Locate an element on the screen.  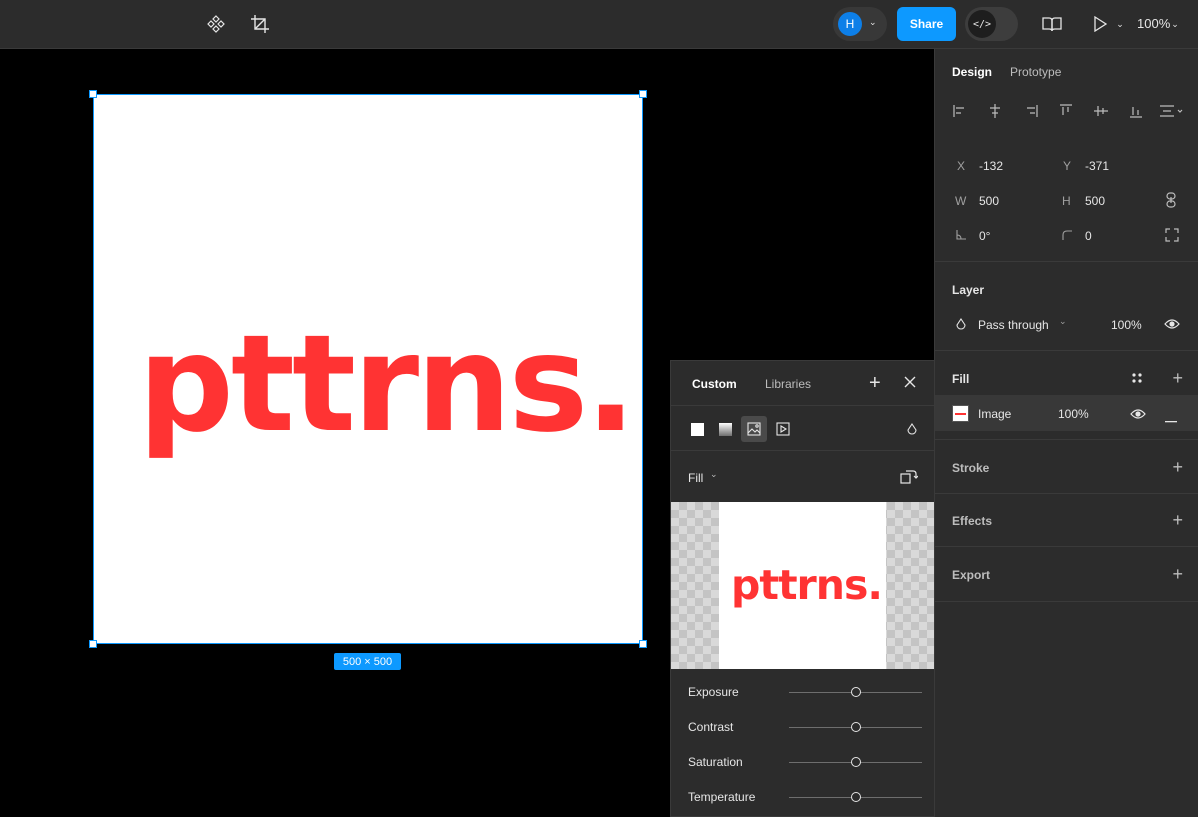
close-icon is located at coordinates (910, 383).